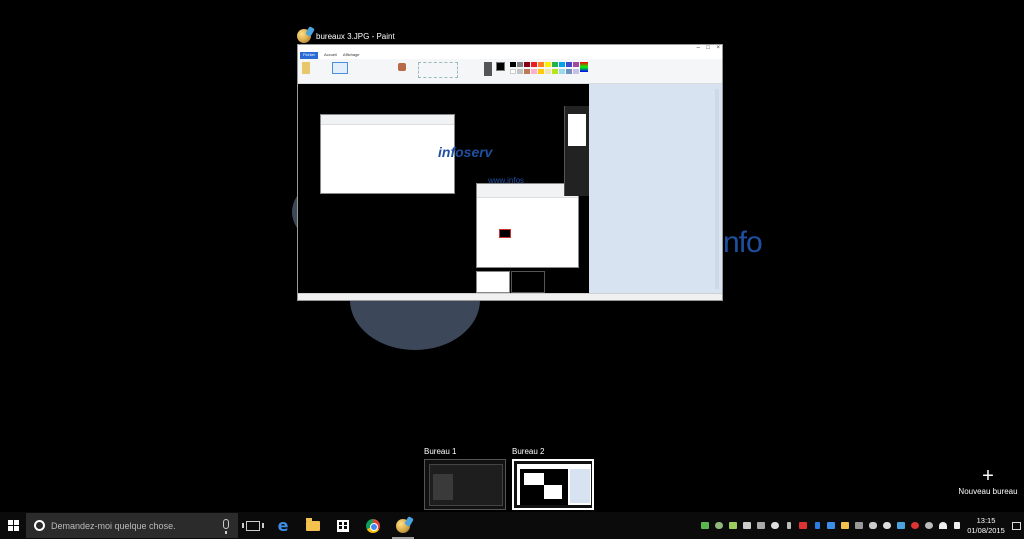 The height and width of the screenshot is (539, 1024). Describe the element at coordinates (510, 296) in the screenshot. I see `status-bar` at that location.